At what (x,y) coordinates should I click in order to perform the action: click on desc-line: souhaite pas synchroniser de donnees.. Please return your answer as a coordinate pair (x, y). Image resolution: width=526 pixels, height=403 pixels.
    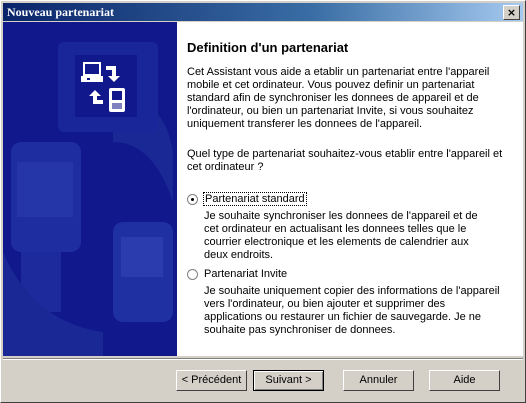
    Looking at the image, I should click on (300, 330).